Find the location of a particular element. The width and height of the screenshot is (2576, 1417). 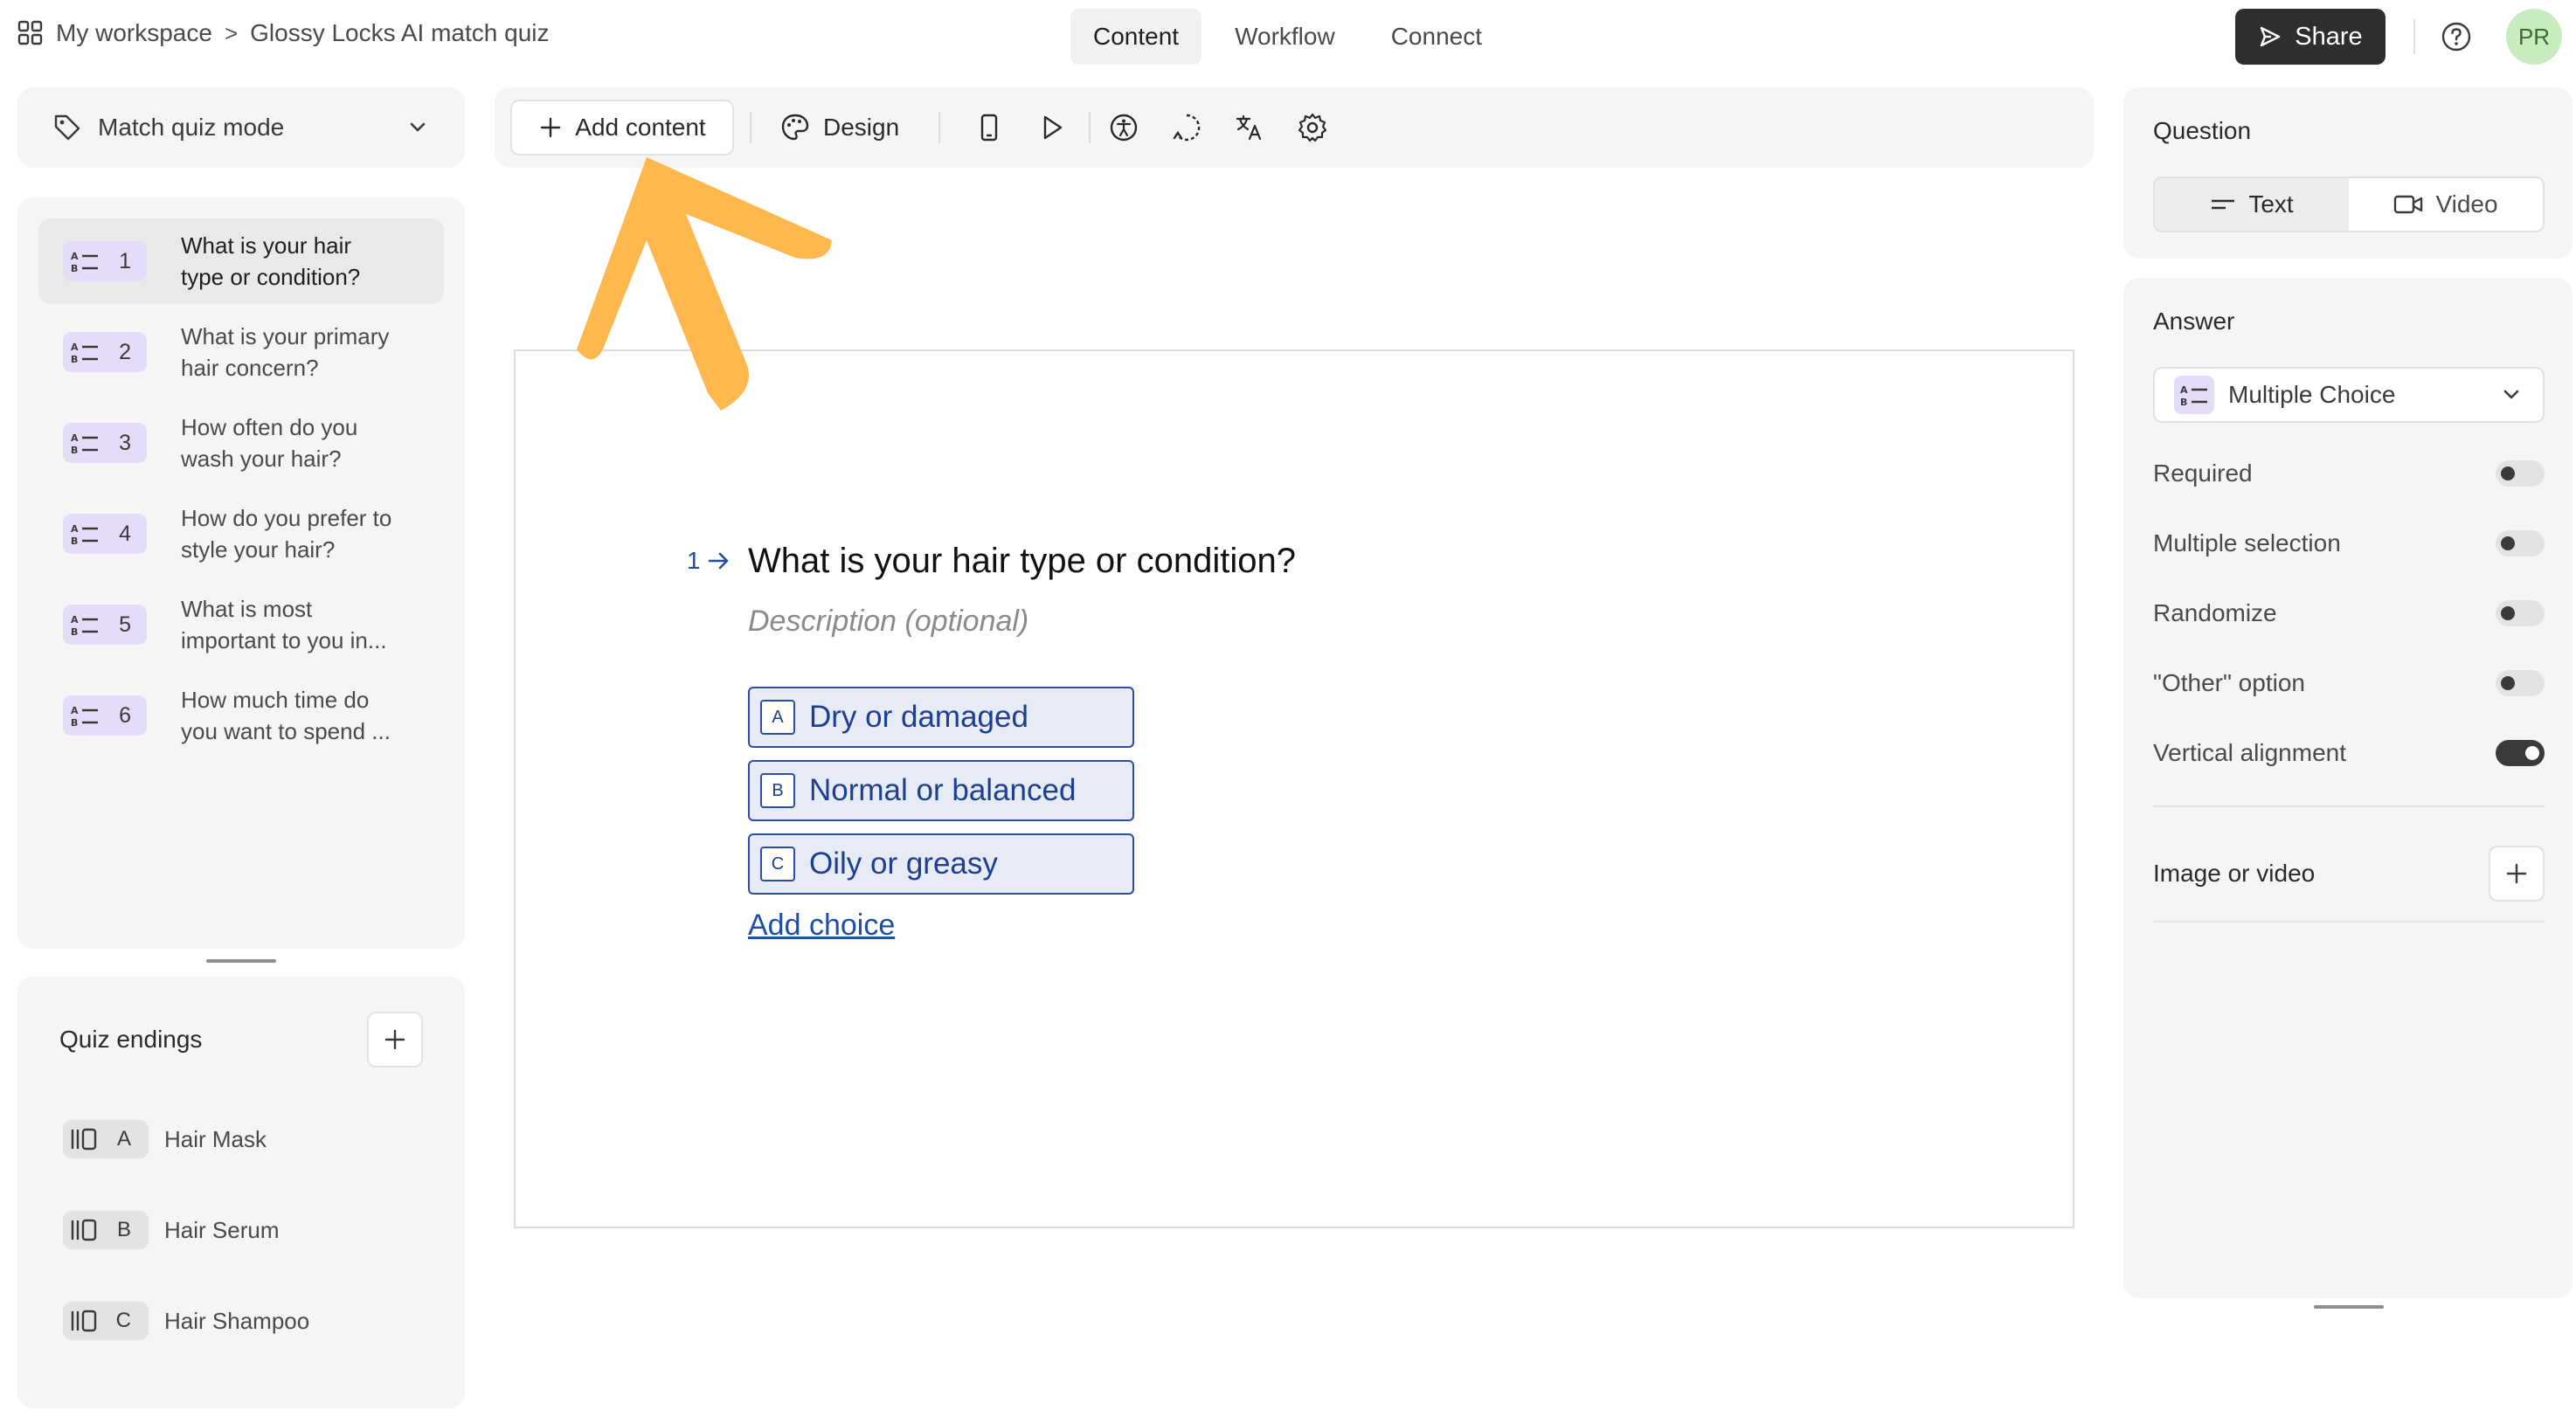

add-choice-link: Add choice is located at coordinates (821, 926).